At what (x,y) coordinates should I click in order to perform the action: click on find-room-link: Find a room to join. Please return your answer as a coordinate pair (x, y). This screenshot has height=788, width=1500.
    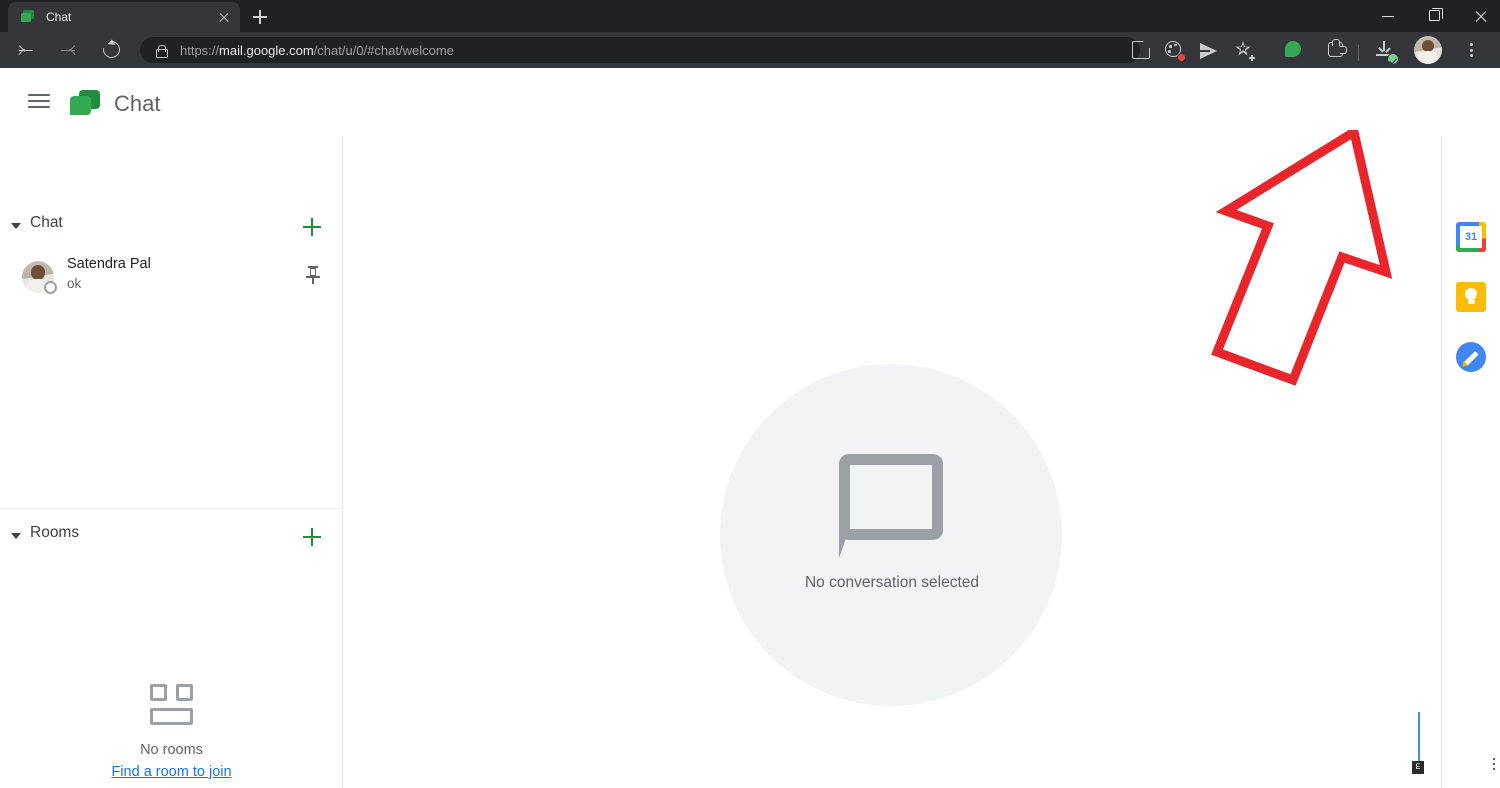
    Looking at the image, I should click on (171, 772).